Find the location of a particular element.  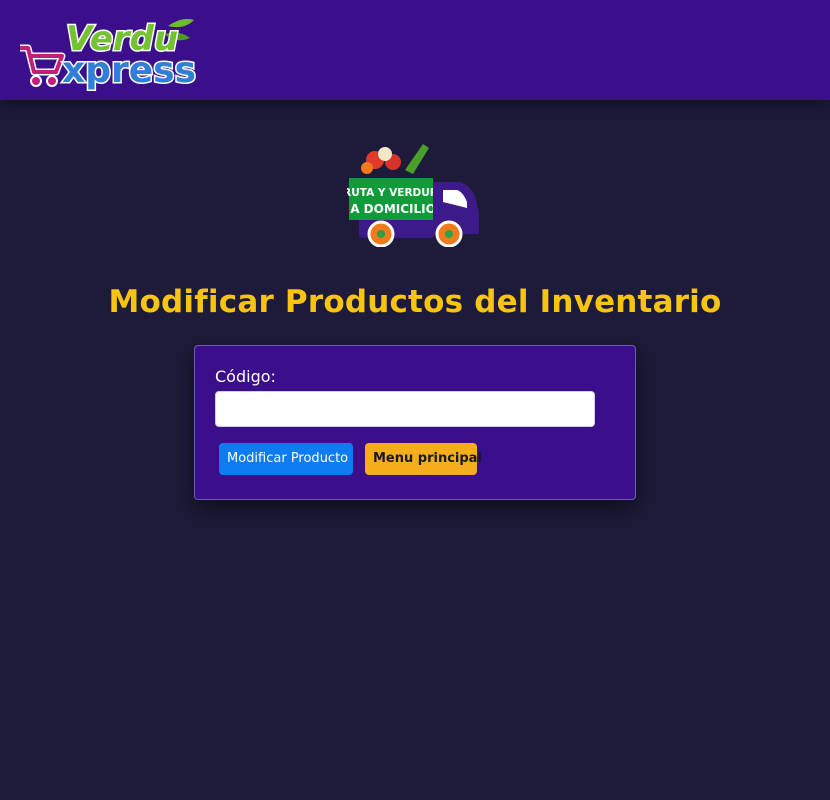

logo-bottom-text: xpress is located at coordinates (129, 70).